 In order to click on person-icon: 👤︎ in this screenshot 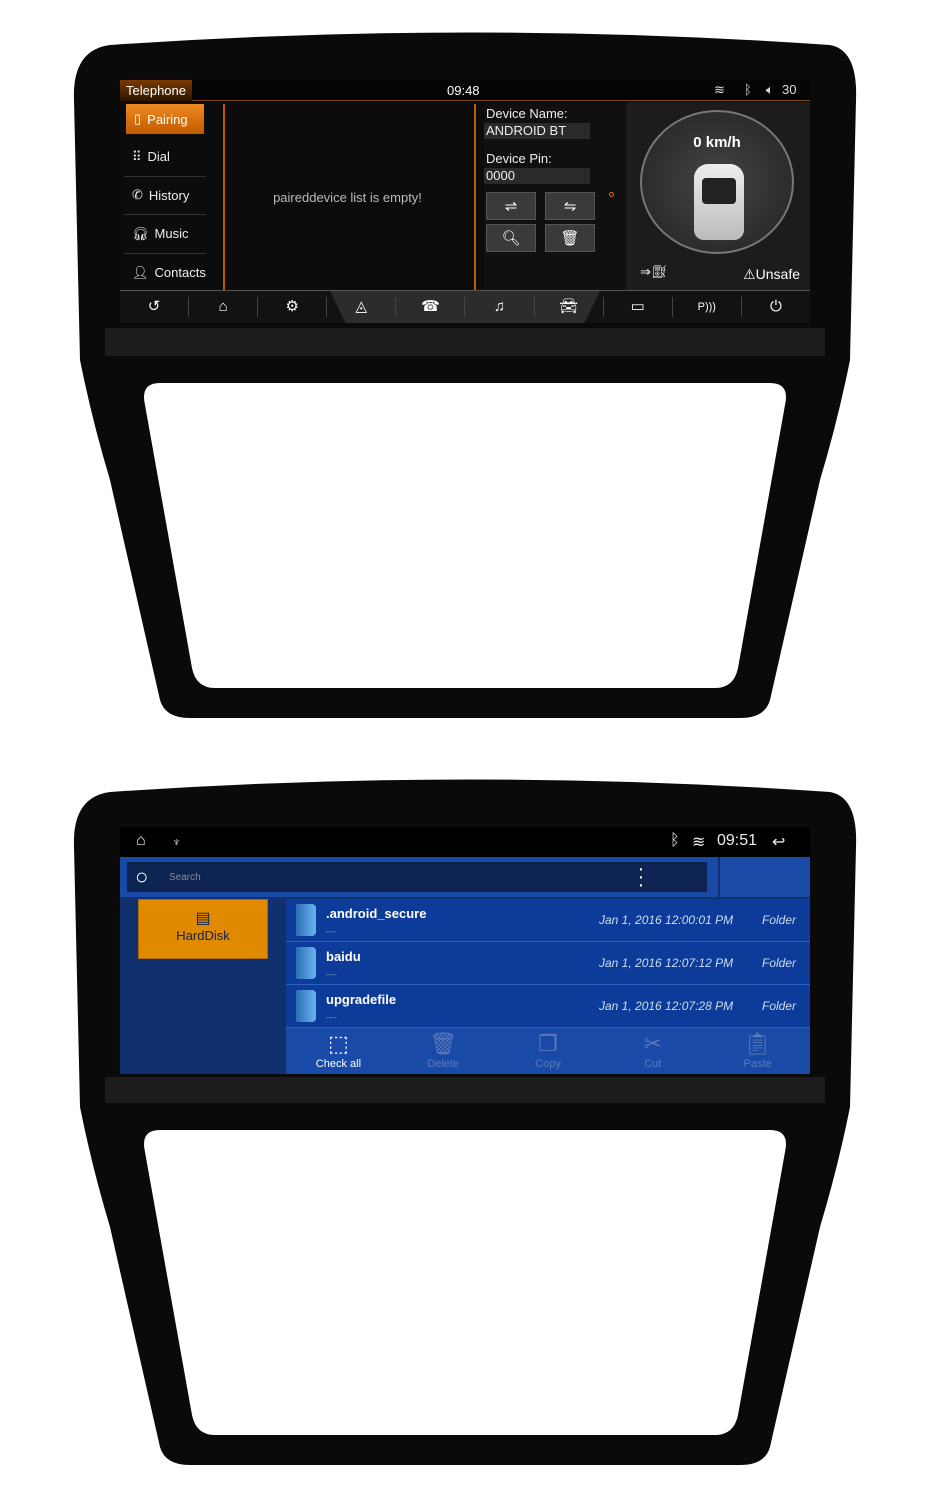, I will do `click(140, 272)`.